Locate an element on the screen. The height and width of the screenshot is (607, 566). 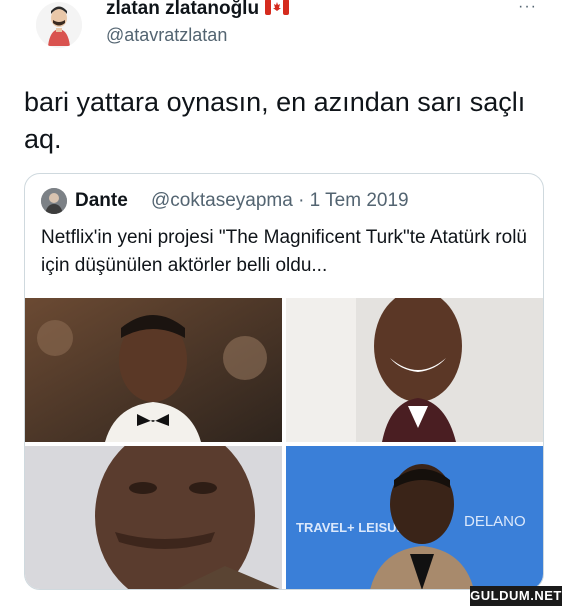
watermark: GULDUM.NET is located at coordinates (516, 596).